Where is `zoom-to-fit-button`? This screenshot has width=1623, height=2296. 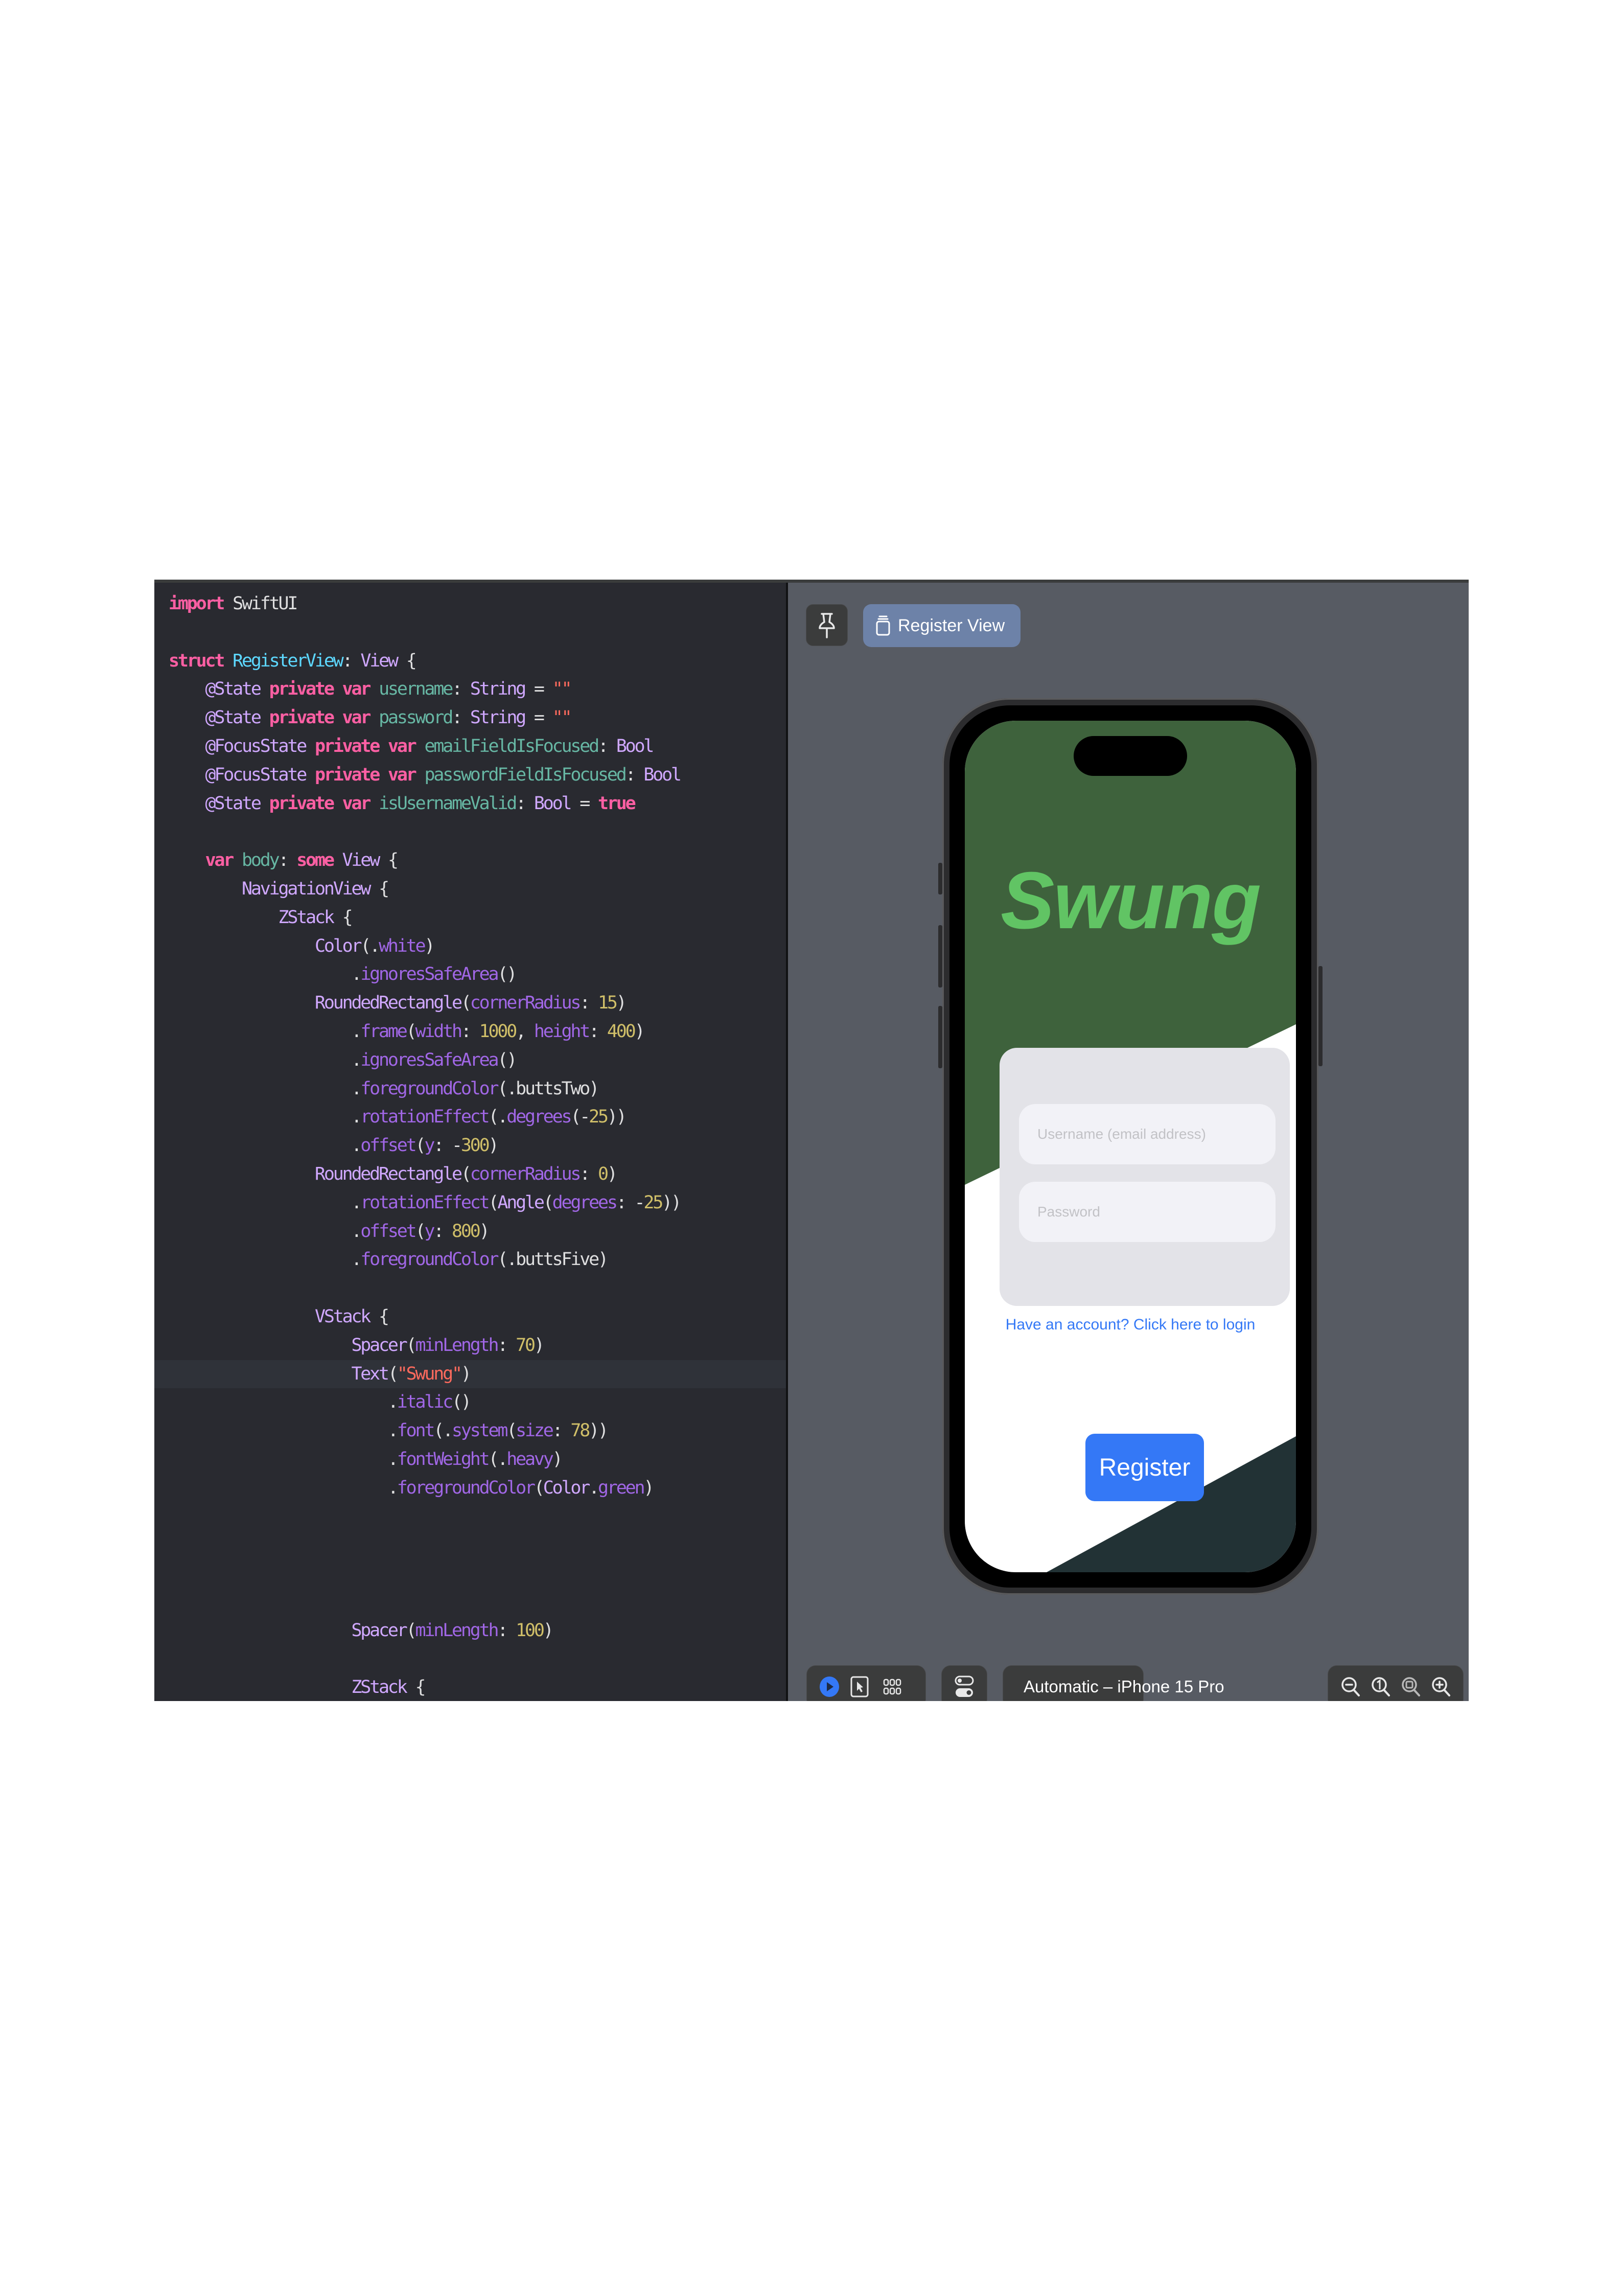
zoom-to-fit-button is located at coordinates (1411, 1686).